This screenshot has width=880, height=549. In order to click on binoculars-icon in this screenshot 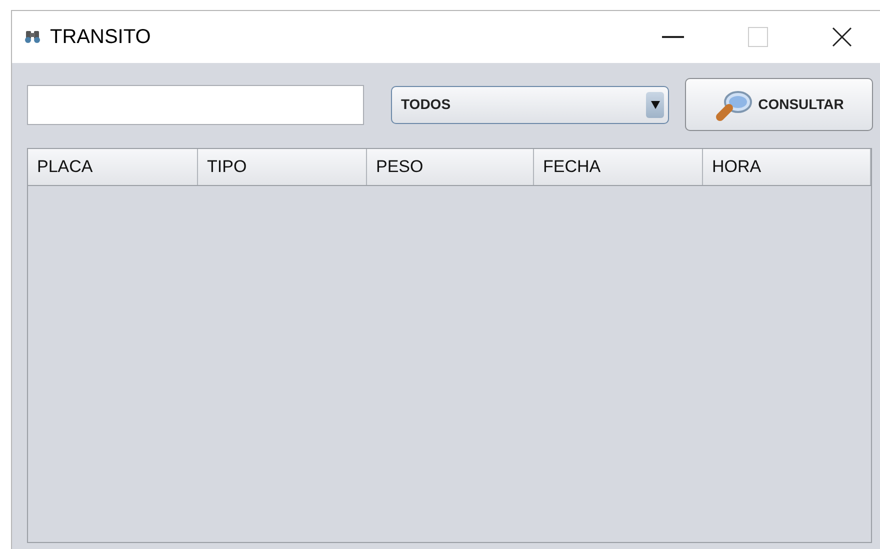, I will do `click(33, 37)`.